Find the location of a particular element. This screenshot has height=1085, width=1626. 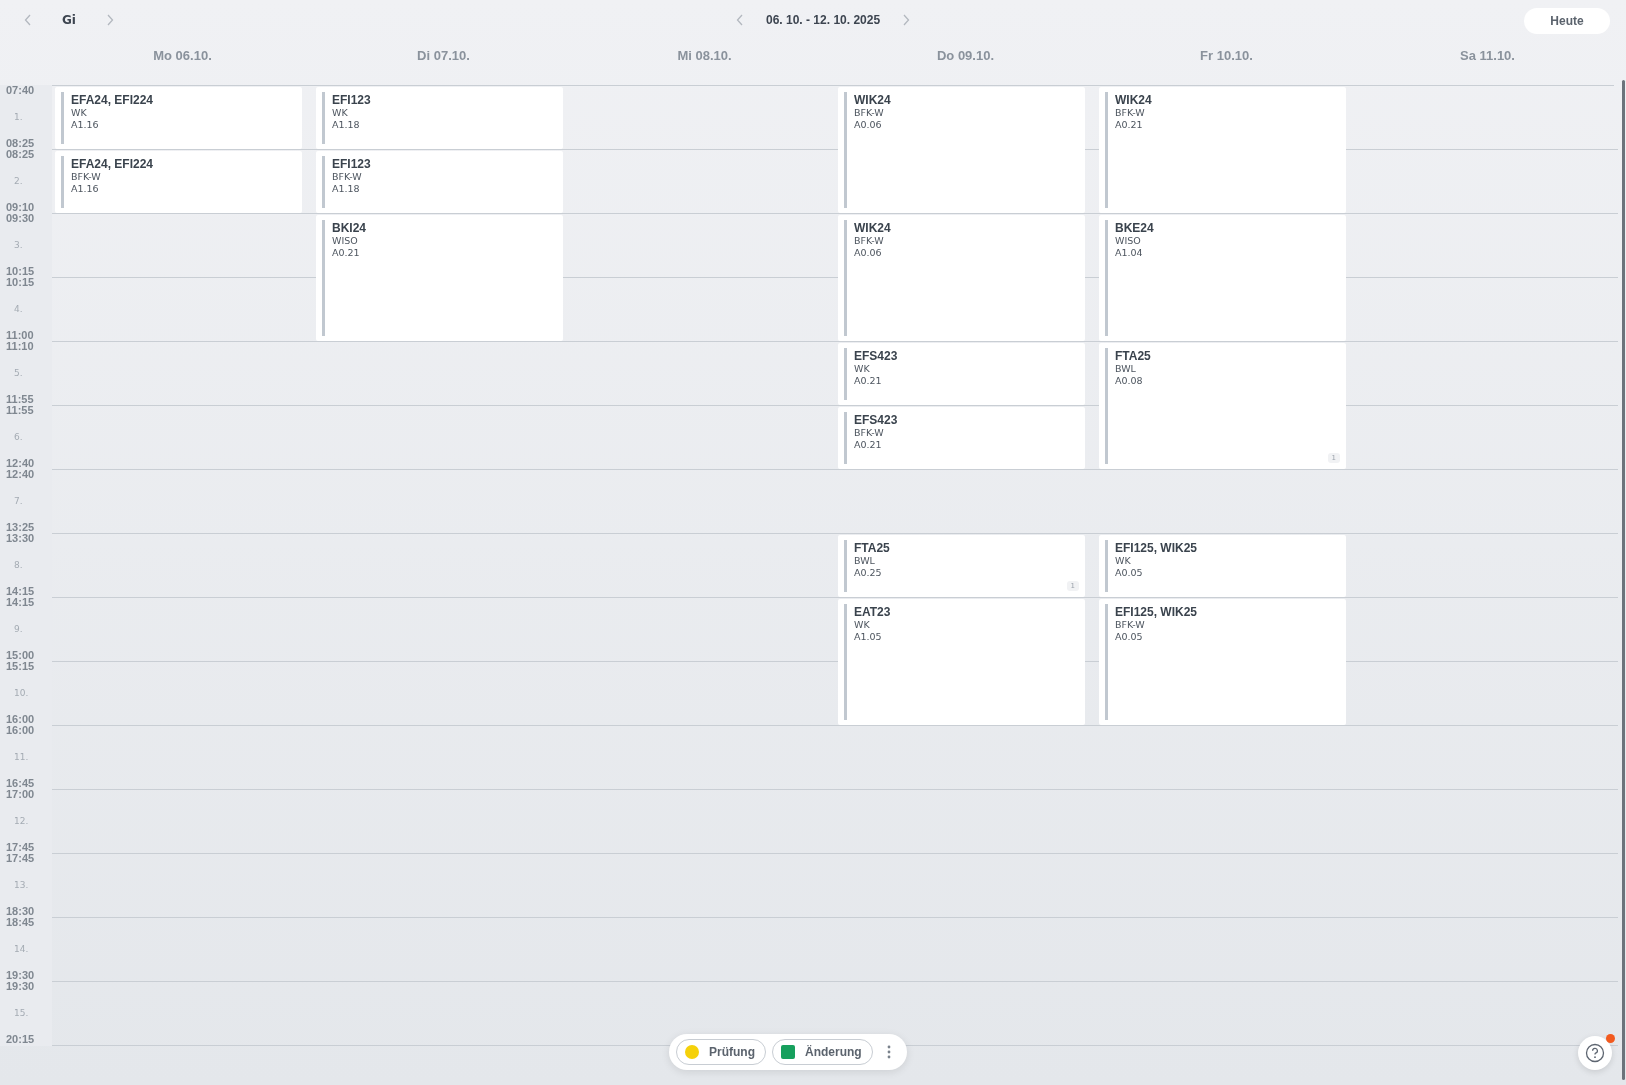

lesson-room: A1.16 is located at coordinates (85, 189).